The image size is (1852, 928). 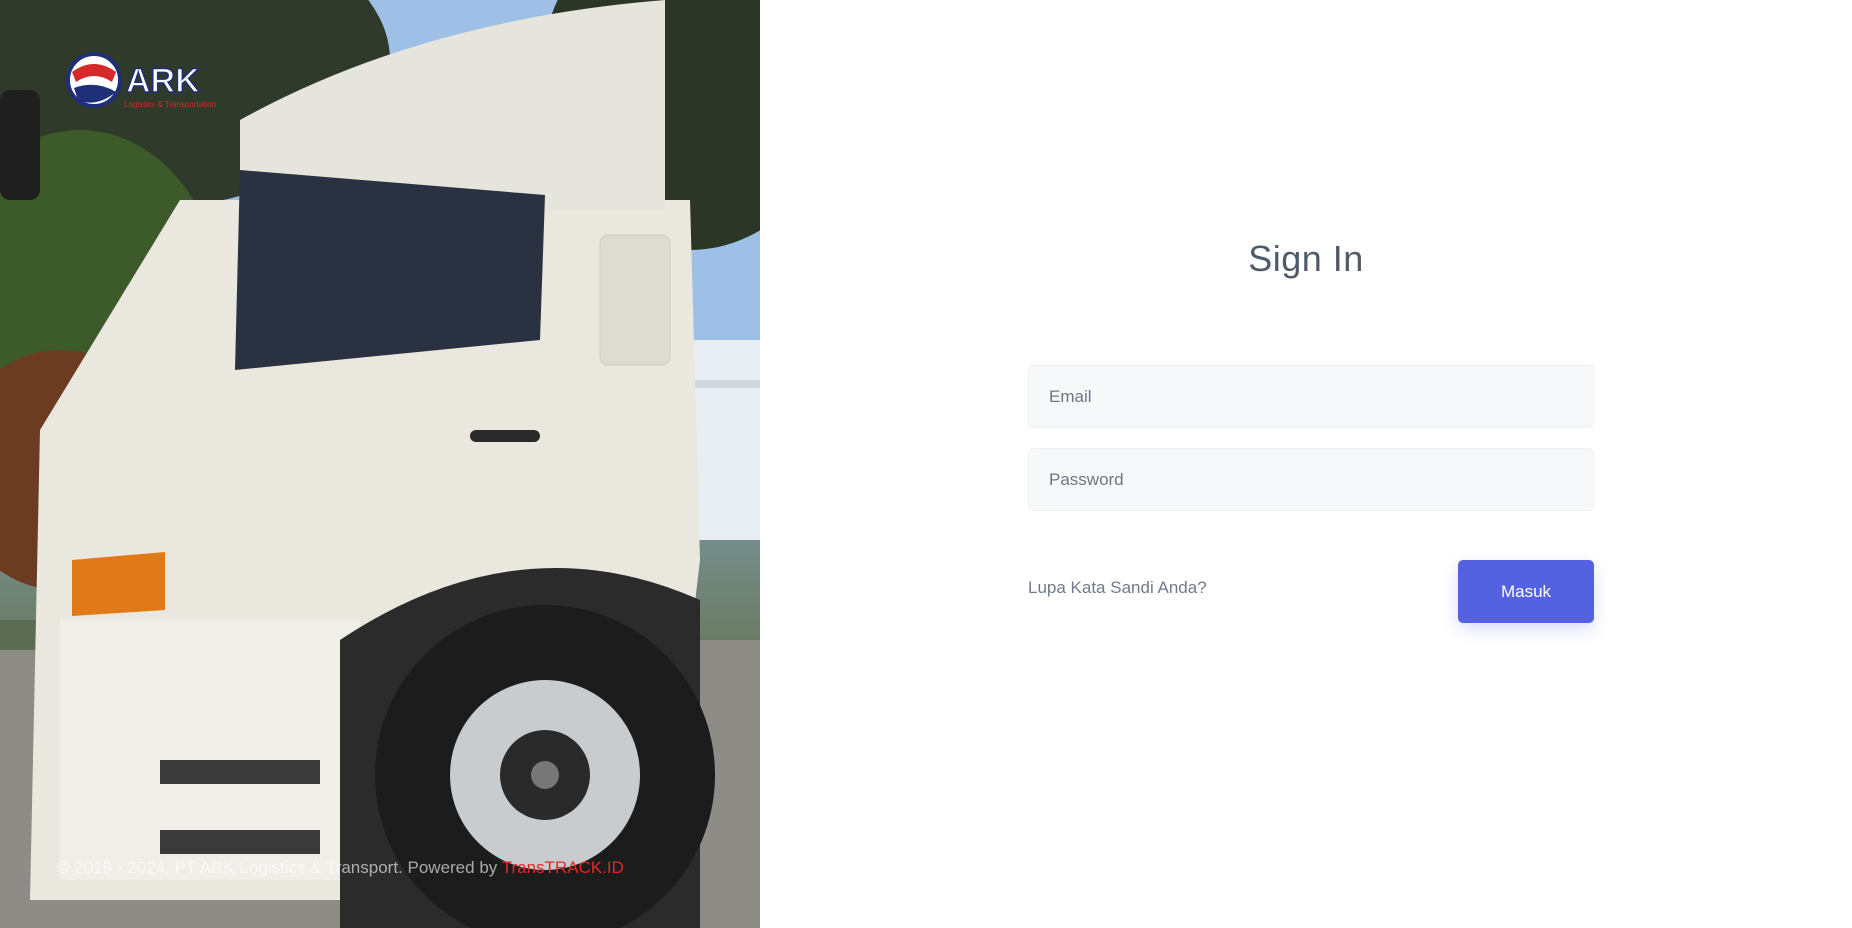 What do you see at coordinates (170, 104) in the screenshot?
I see `logo-tagline: Logistics & Transportation` at bounding box center [170, 104].